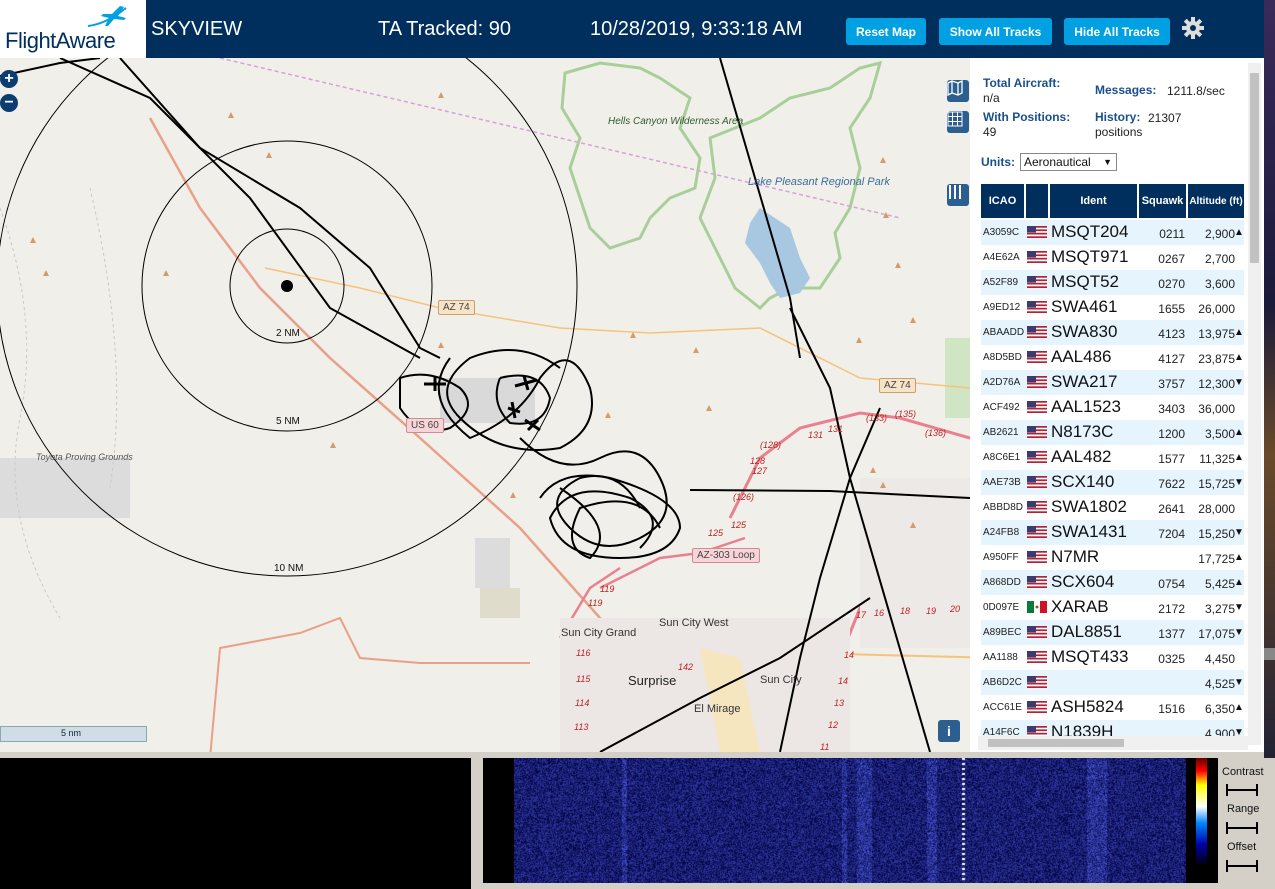 The image size is (1275, 889). What do you see at coordinates (1242, 828) in the screenshot?
I see `range-slider` at bounding box center [1242, 828].